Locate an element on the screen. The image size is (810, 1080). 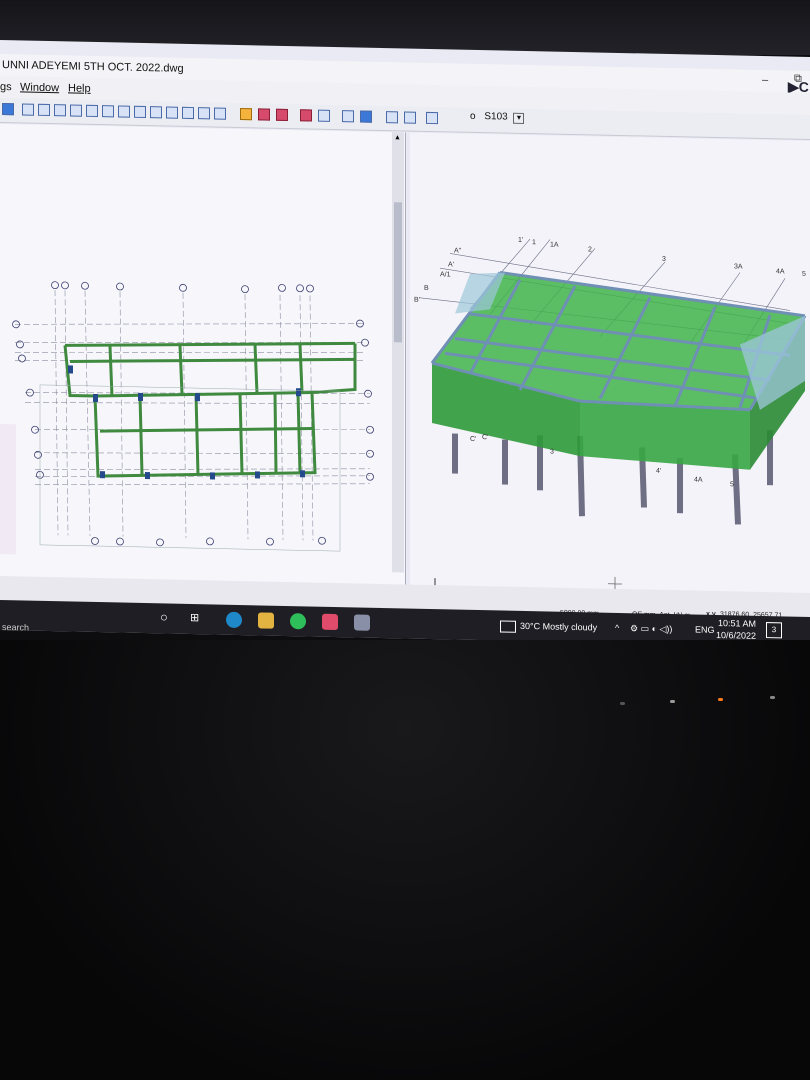
support-tool-icon is located at coordinates (220, 113).